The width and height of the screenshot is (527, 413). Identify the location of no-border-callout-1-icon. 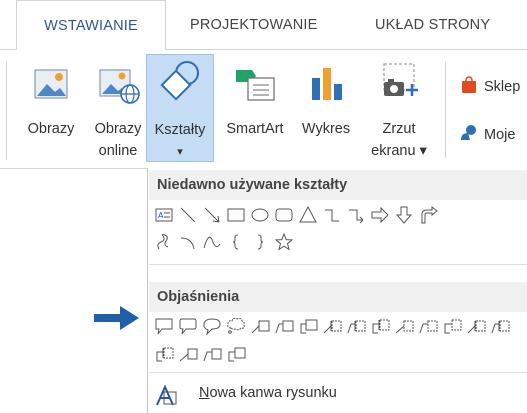
(188, 355).